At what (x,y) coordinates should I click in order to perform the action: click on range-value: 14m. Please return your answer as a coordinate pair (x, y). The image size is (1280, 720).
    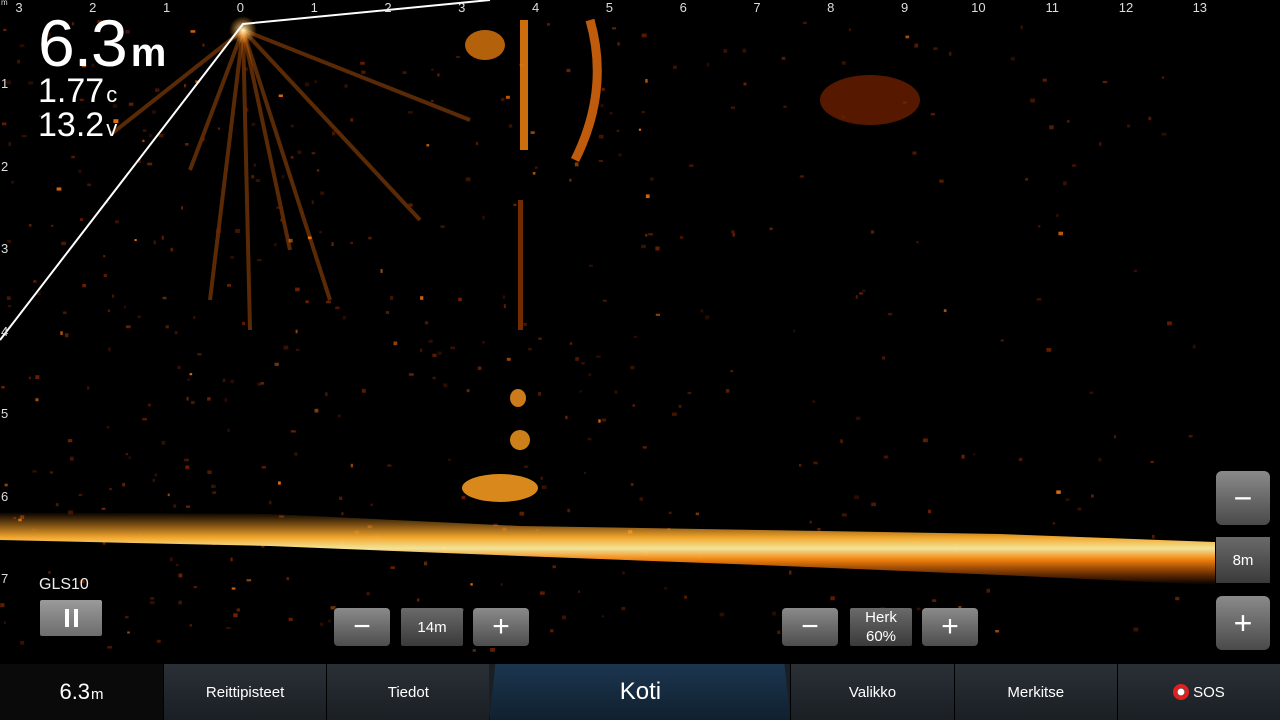
    Looking at the image, I should click on (432, 627).